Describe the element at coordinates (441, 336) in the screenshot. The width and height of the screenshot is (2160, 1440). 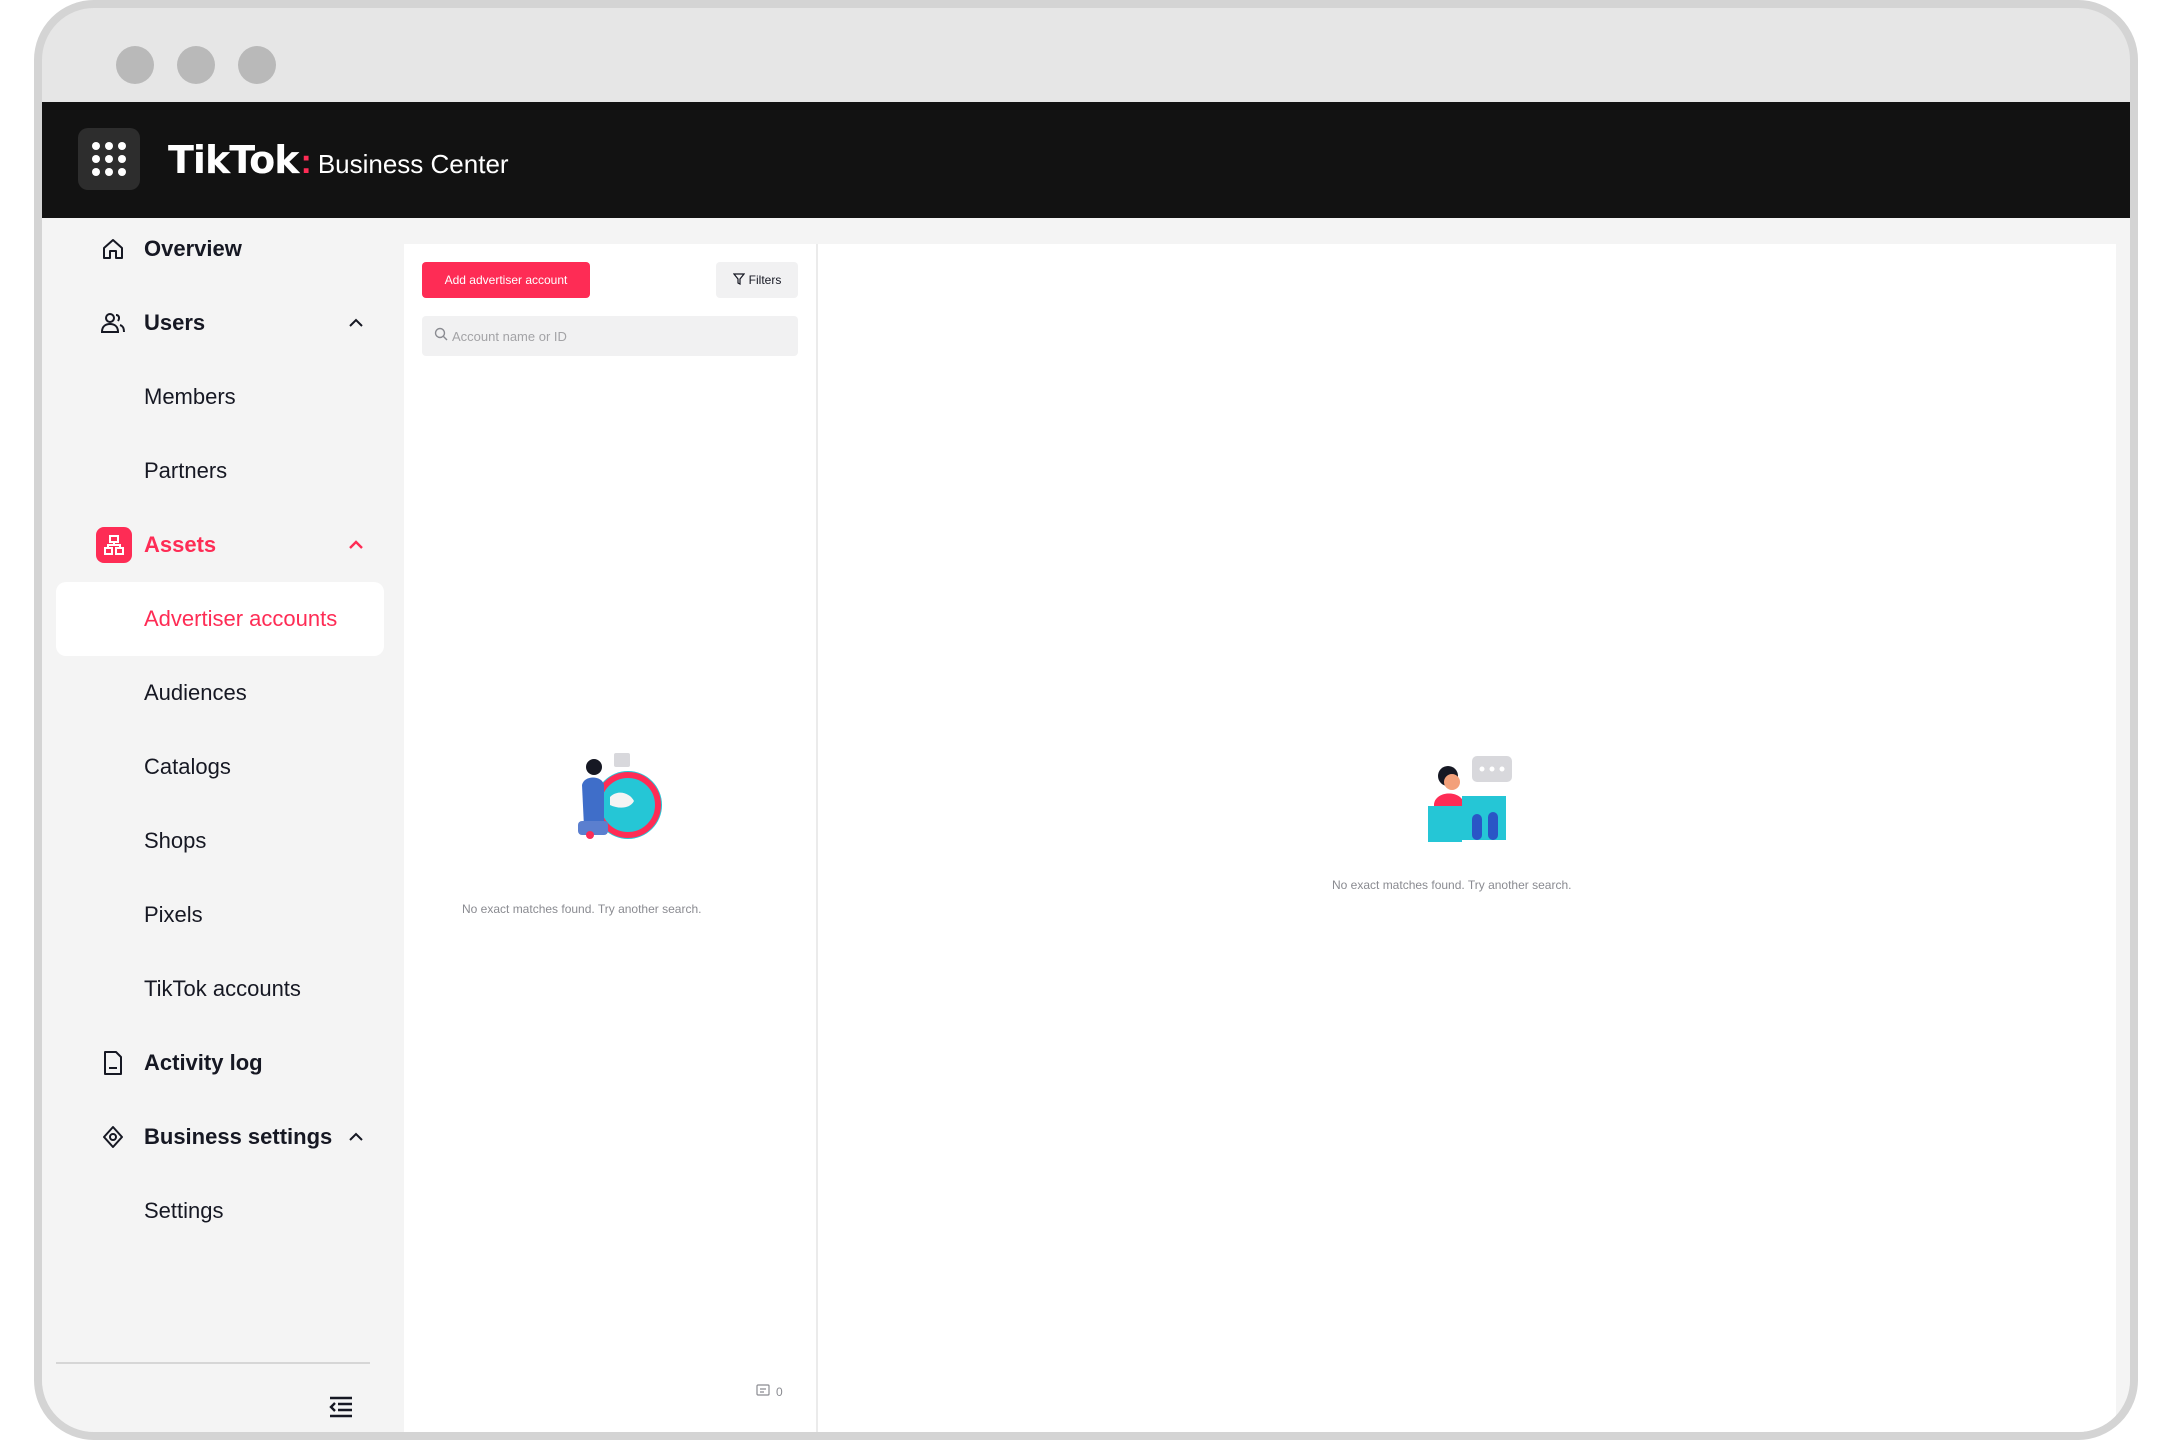
I see `search-icon` at that location.